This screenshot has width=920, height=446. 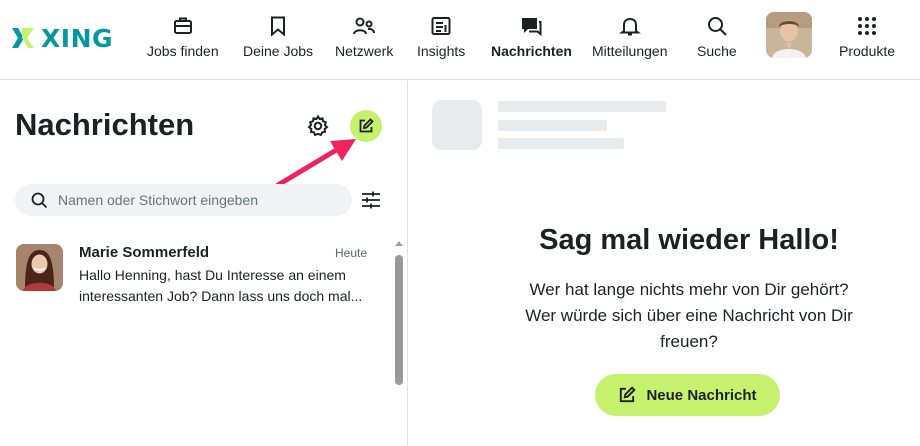 What do you see at coordinates (628, 394) in the screenshot?
I see `compose-icon` at bounding box center [628, 394].